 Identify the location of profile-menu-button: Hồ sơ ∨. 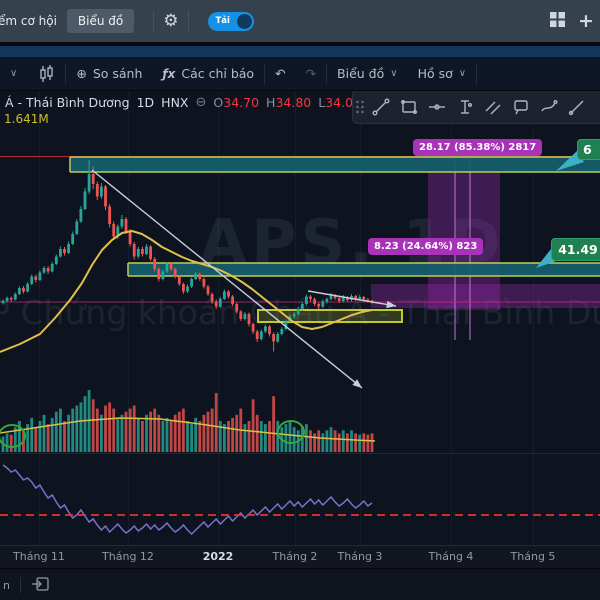
(442, 73).